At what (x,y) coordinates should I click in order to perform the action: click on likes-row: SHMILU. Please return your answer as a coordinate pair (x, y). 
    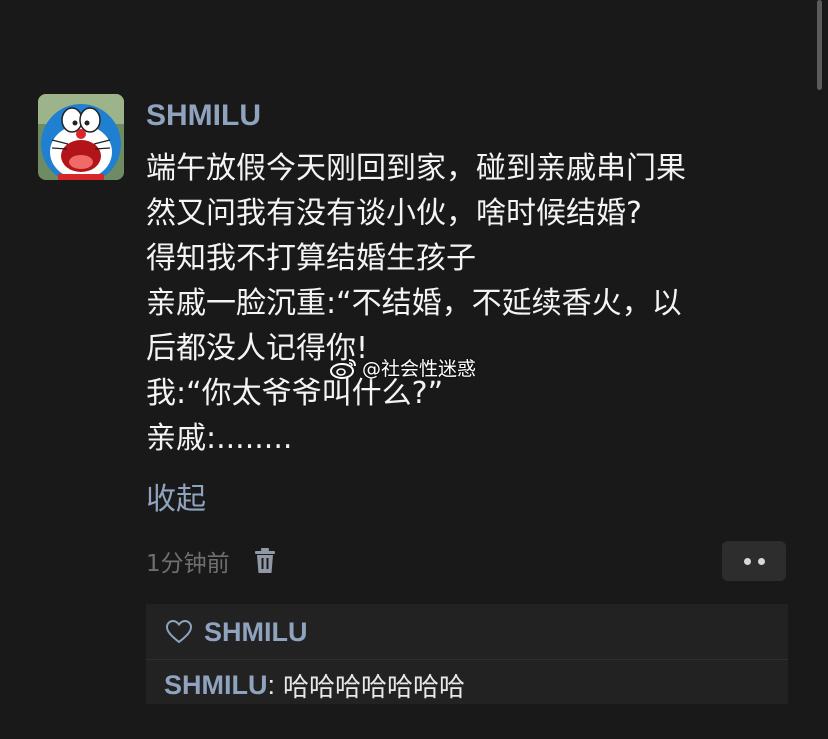
    Looking at the image, I should click on (237, 632).